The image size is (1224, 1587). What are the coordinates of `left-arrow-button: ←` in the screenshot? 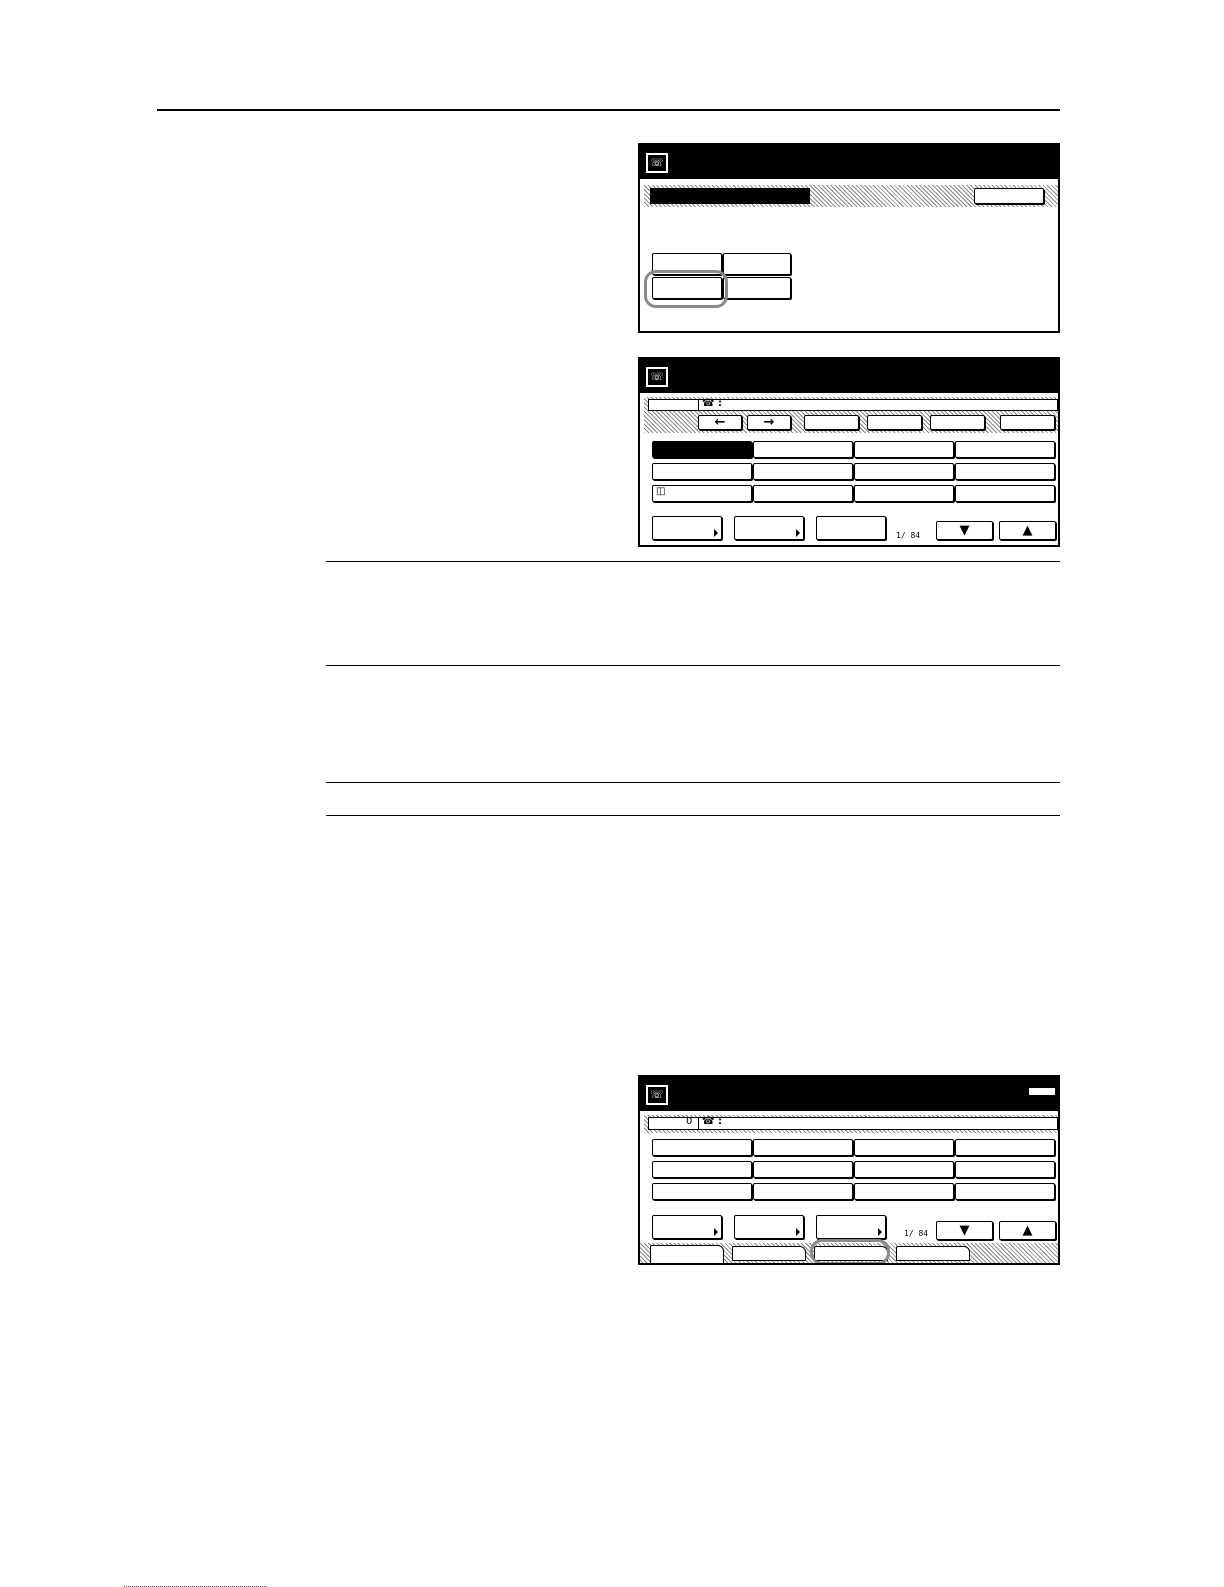 It's located at (720, 422).